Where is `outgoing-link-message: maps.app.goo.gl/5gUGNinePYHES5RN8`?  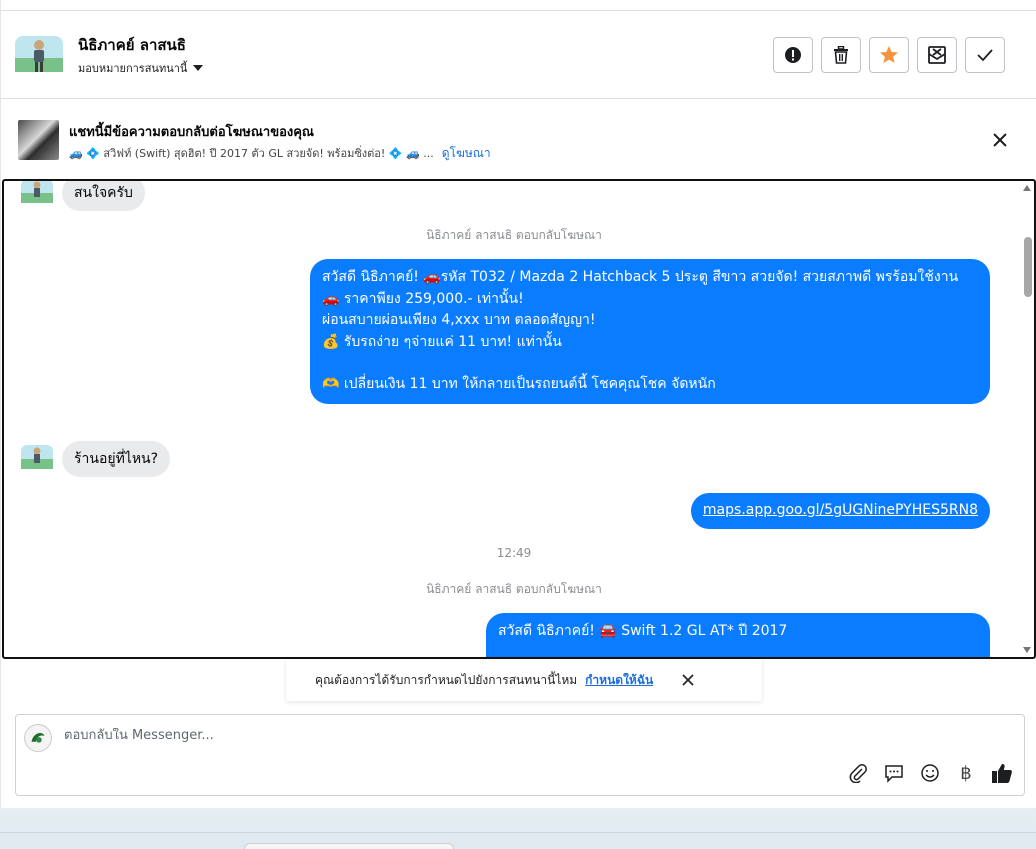
outgoing-link-message: maps.app.goo.gl/5gUGNinePYHES5RN8 is located at coordinates (840, 511).